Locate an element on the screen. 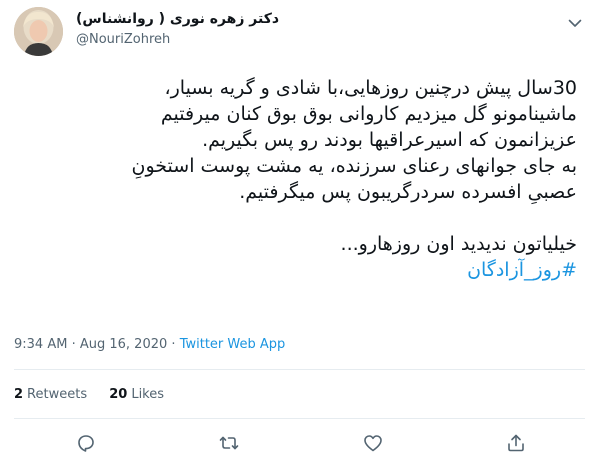  tweet-meta: 9:34 AM · Aug 16, 2020 · Twitter Web App is located at coordinates (149, 344).